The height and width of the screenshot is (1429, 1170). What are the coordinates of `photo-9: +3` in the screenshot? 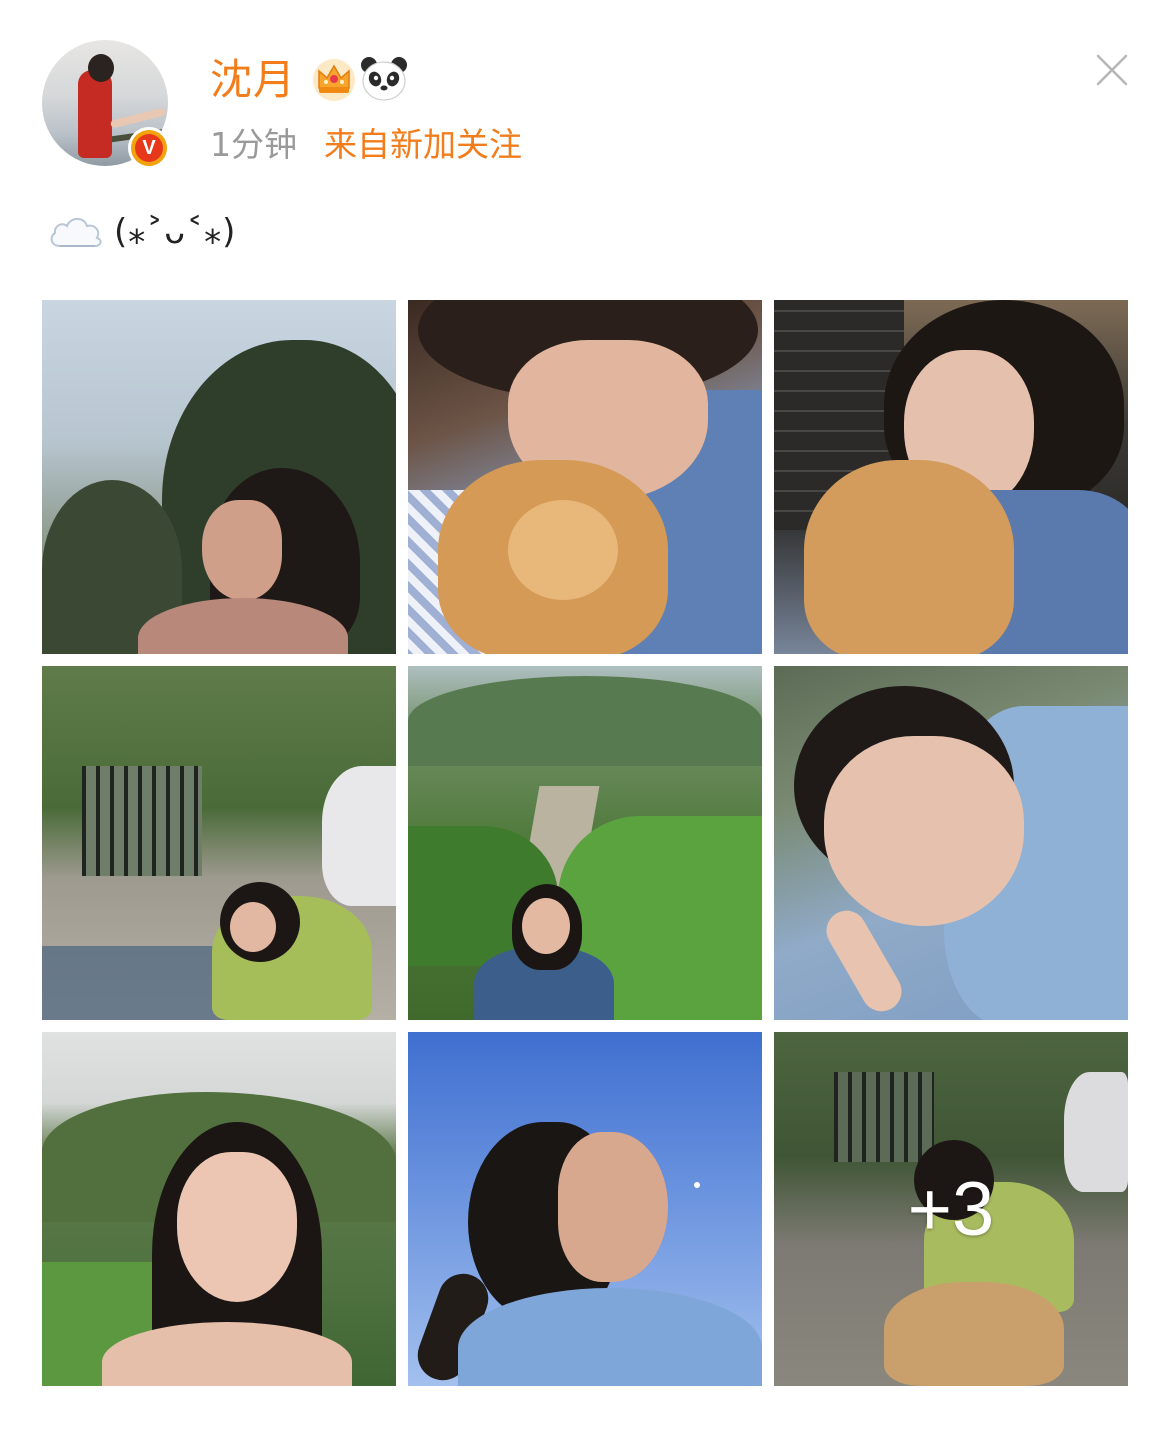 It's located at (951, 1209).